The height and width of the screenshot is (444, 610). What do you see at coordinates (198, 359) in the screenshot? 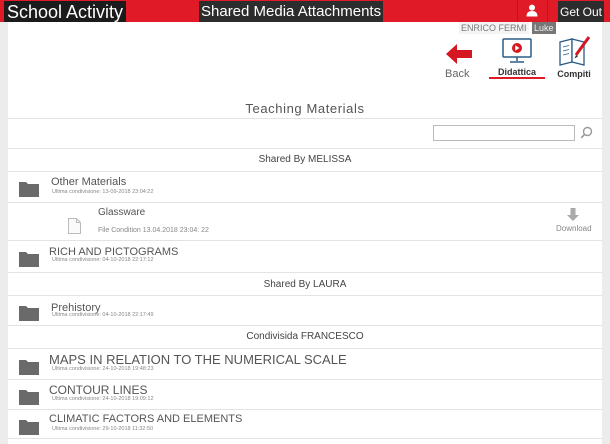
I see `folder-title: MAPS IN RELATION TO THE NUMERICAL SCALE` at bounding box center [198, 359].